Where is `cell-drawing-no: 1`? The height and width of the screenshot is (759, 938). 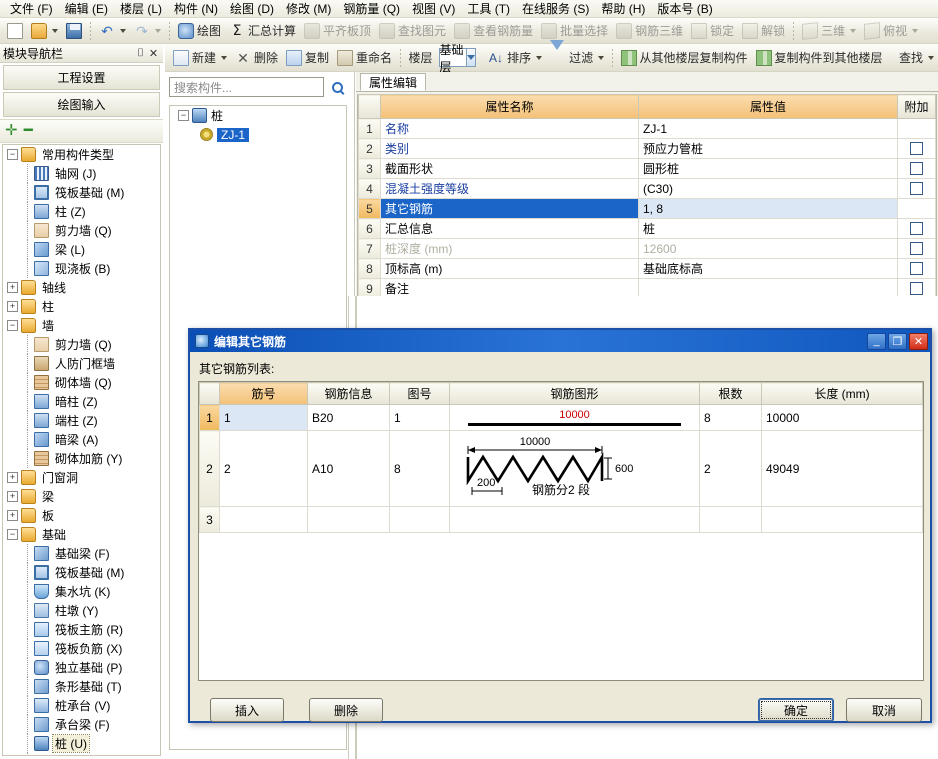 cell-drawing-no: 1 is located at coordinates (419, 417).